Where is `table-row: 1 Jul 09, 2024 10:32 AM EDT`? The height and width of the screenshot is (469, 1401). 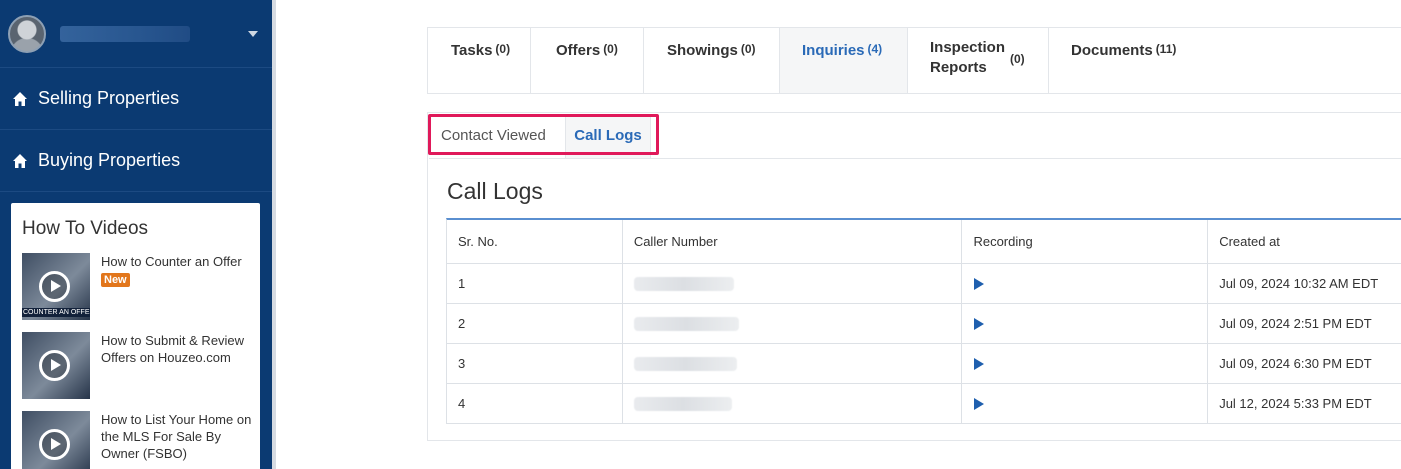 table-row: 1 Jul 09, 2024 10:32 AM EDT is located at coordinates (924, 284).